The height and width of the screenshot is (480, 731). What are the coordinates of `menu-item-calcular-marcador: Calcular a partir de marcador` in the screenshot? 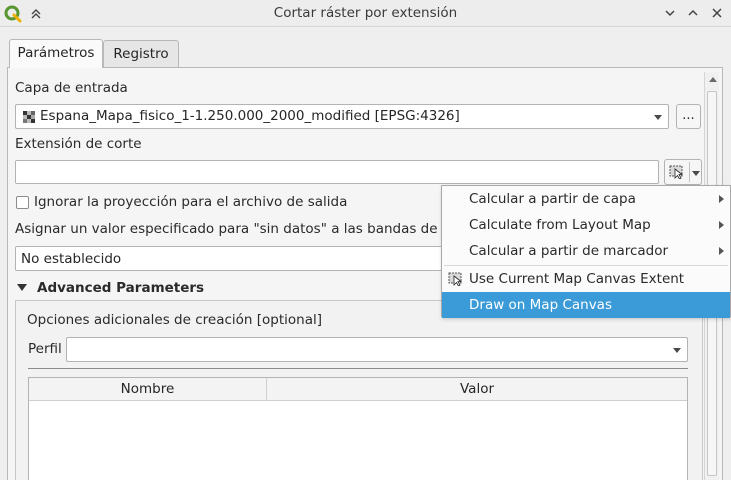 It's located at (586, 251).